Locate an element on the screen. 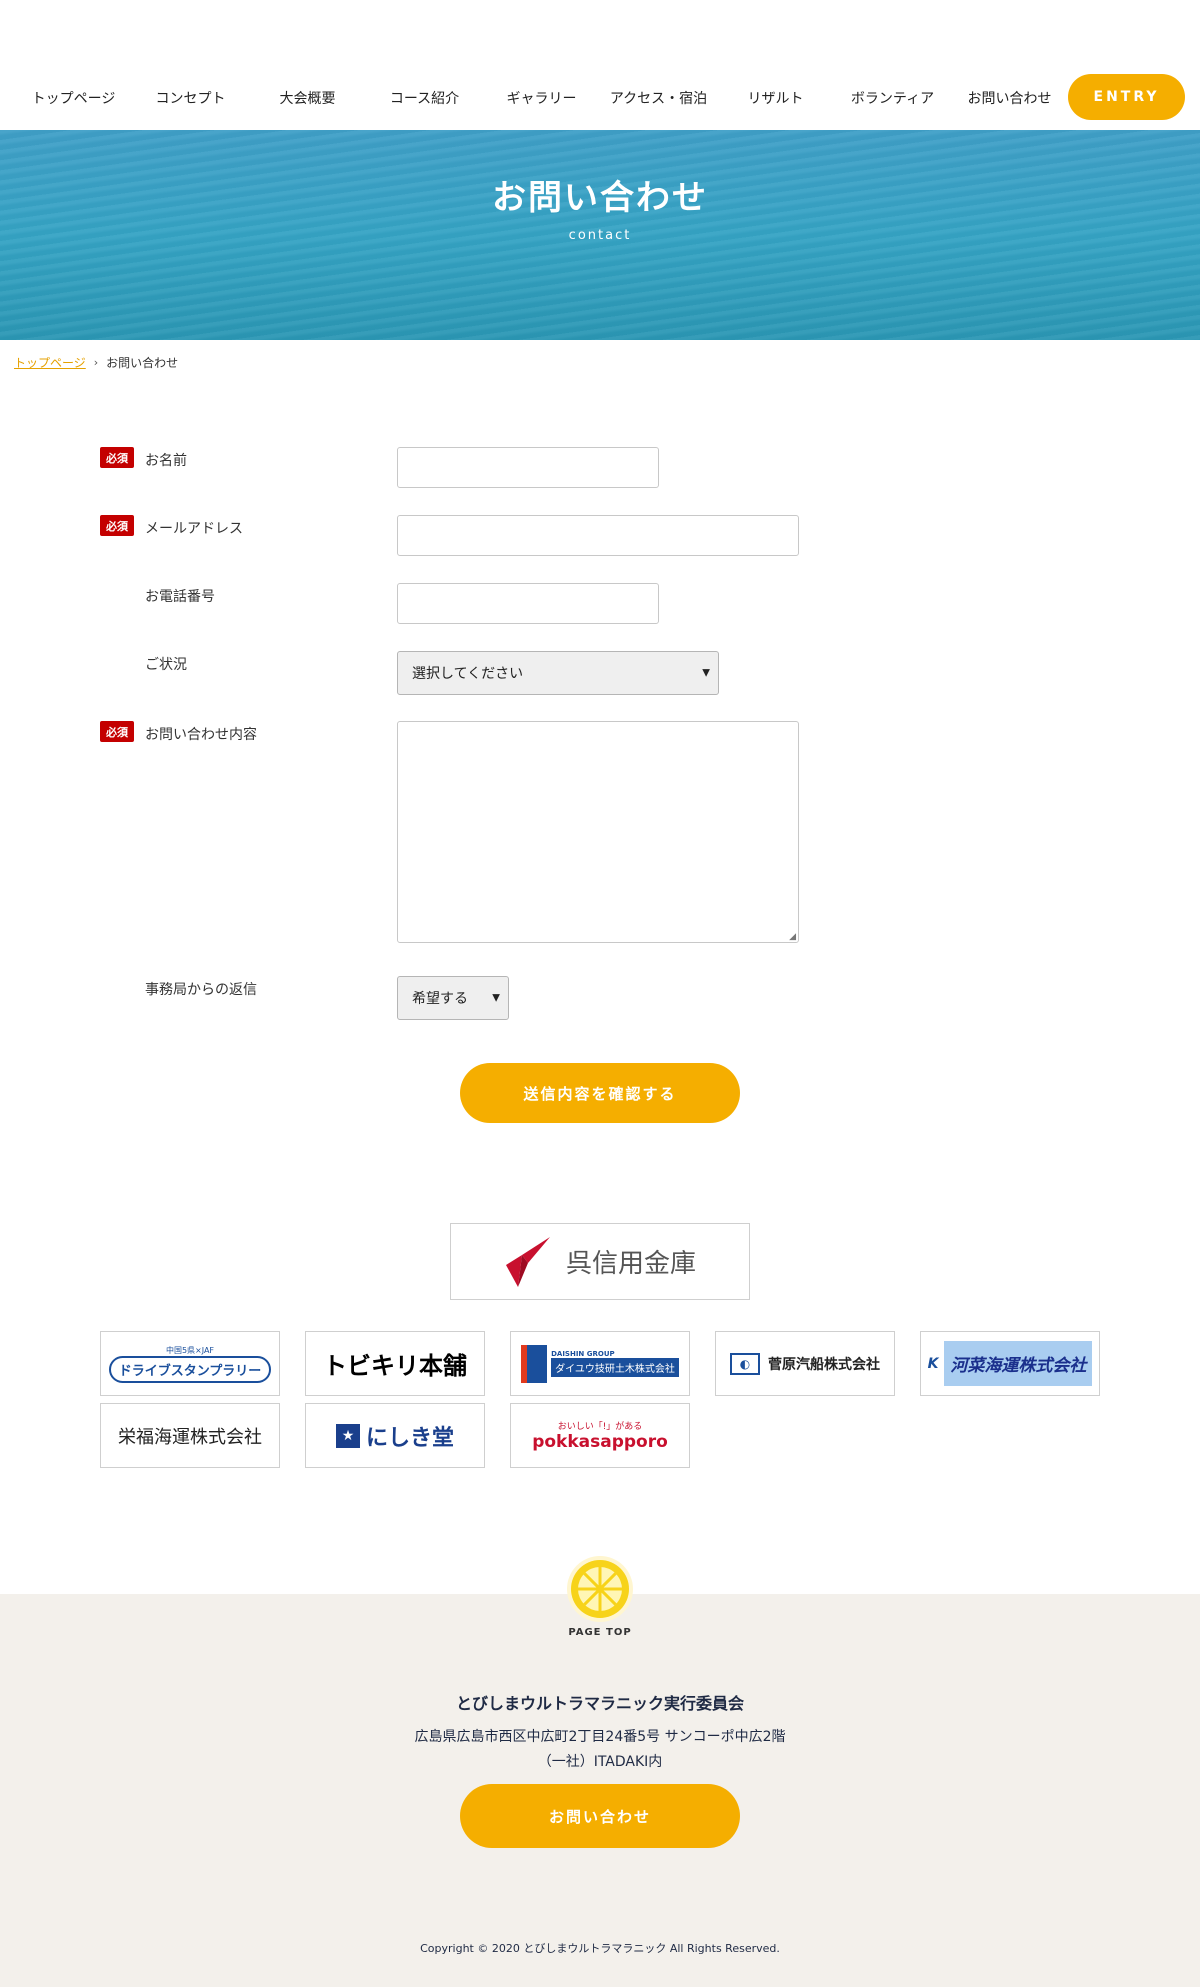  entry-button: ENTRY is located at coordinates (1126, 97).